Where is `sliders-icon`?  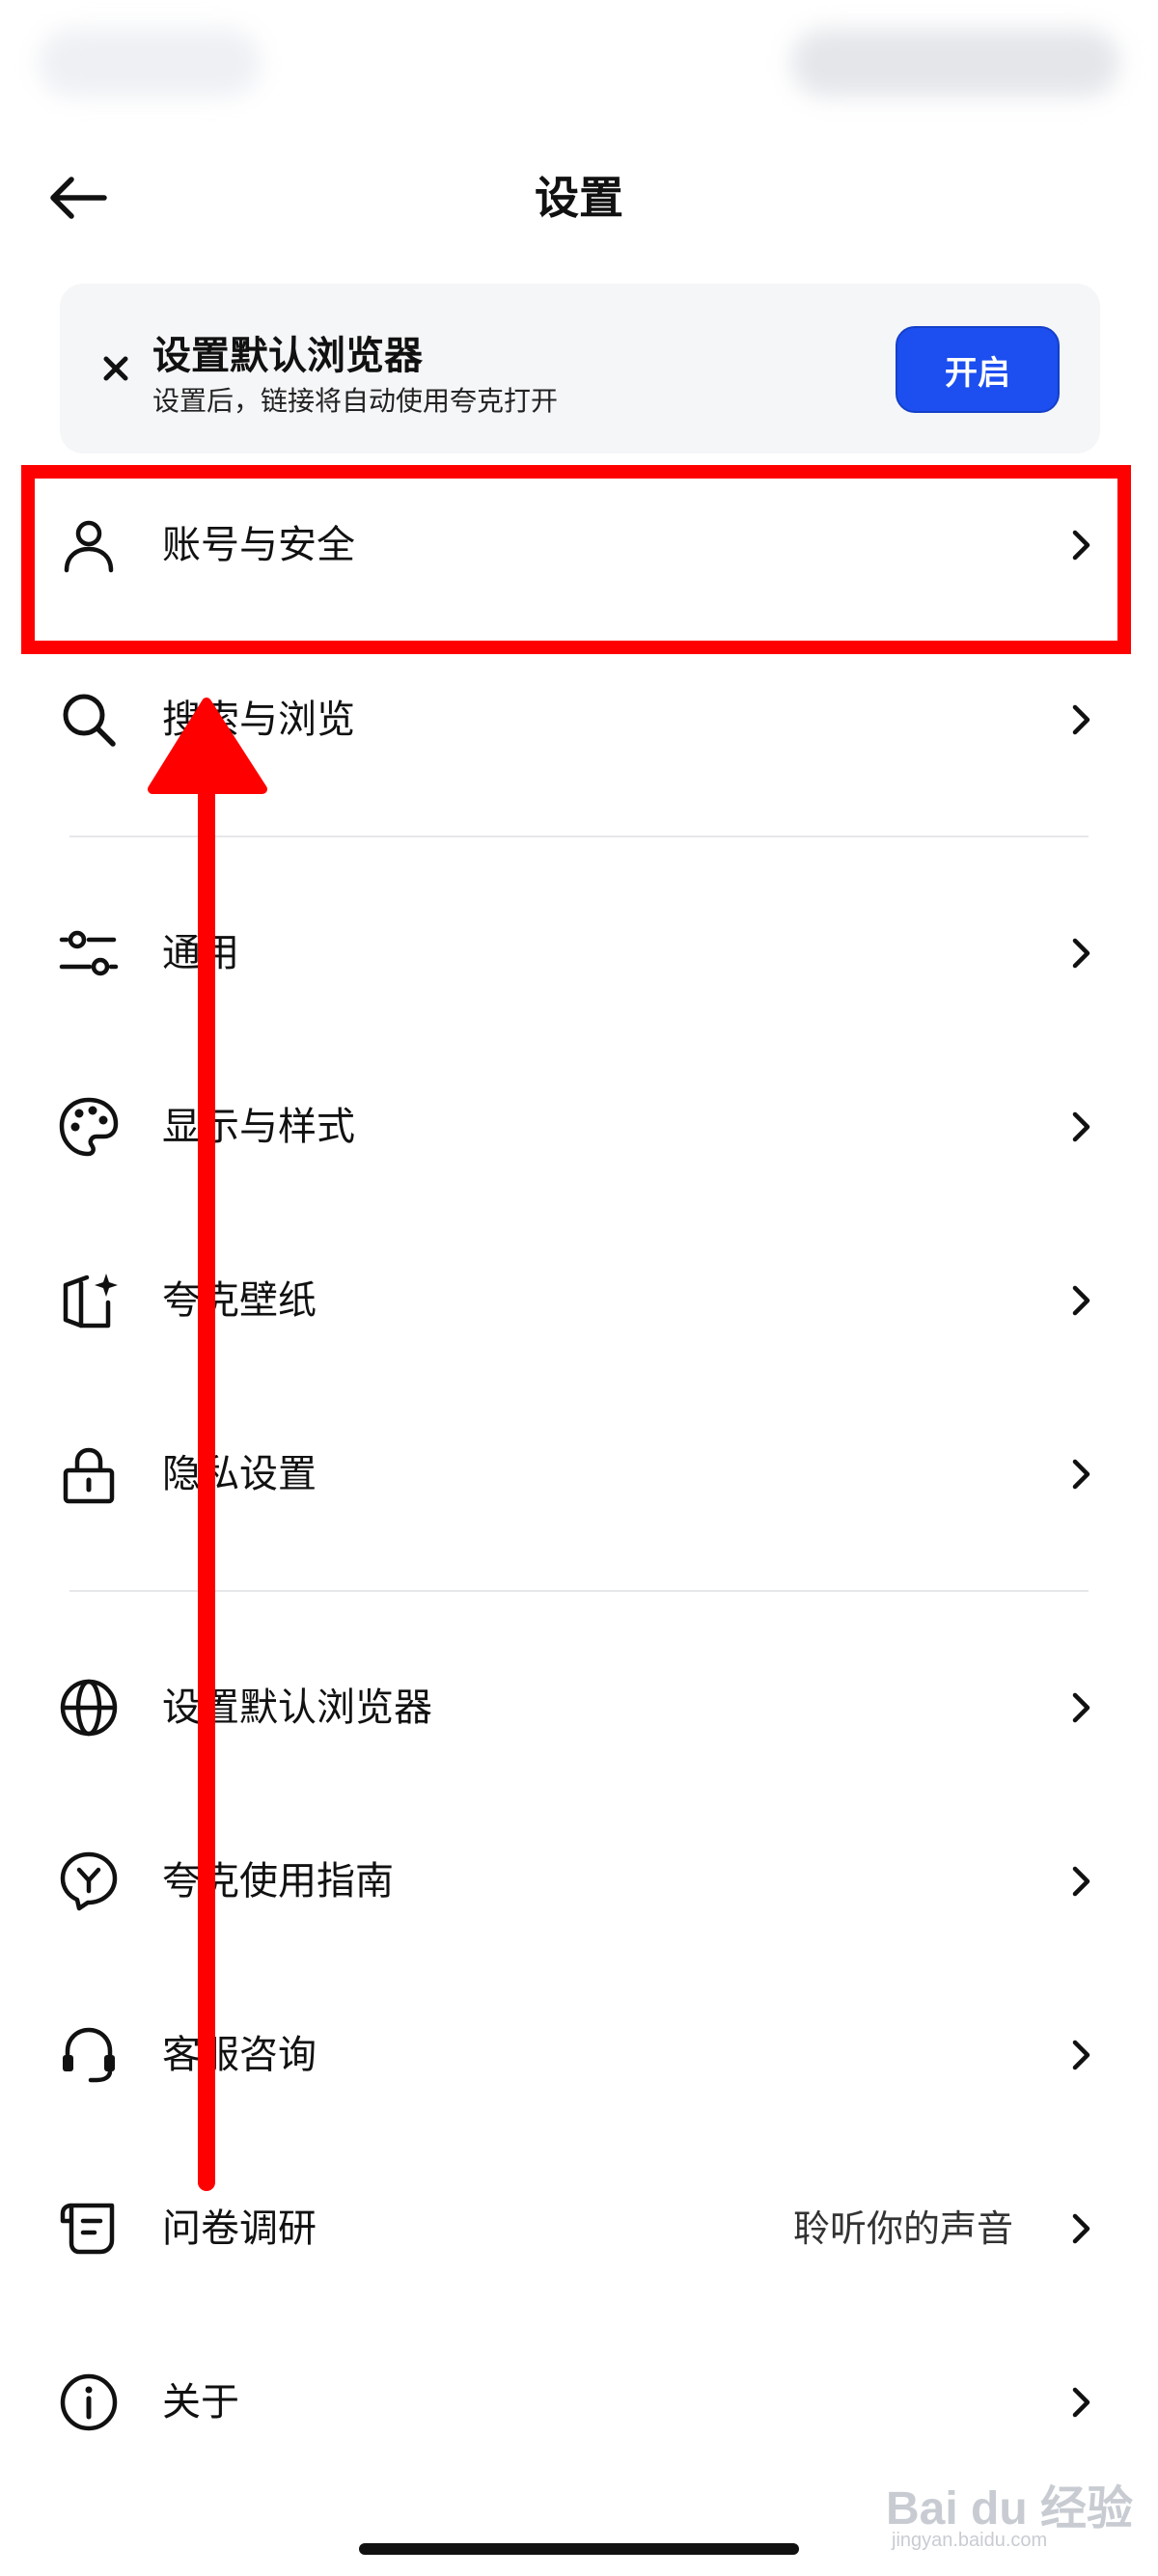 sliders-icon is located at coordinates (89, 953).